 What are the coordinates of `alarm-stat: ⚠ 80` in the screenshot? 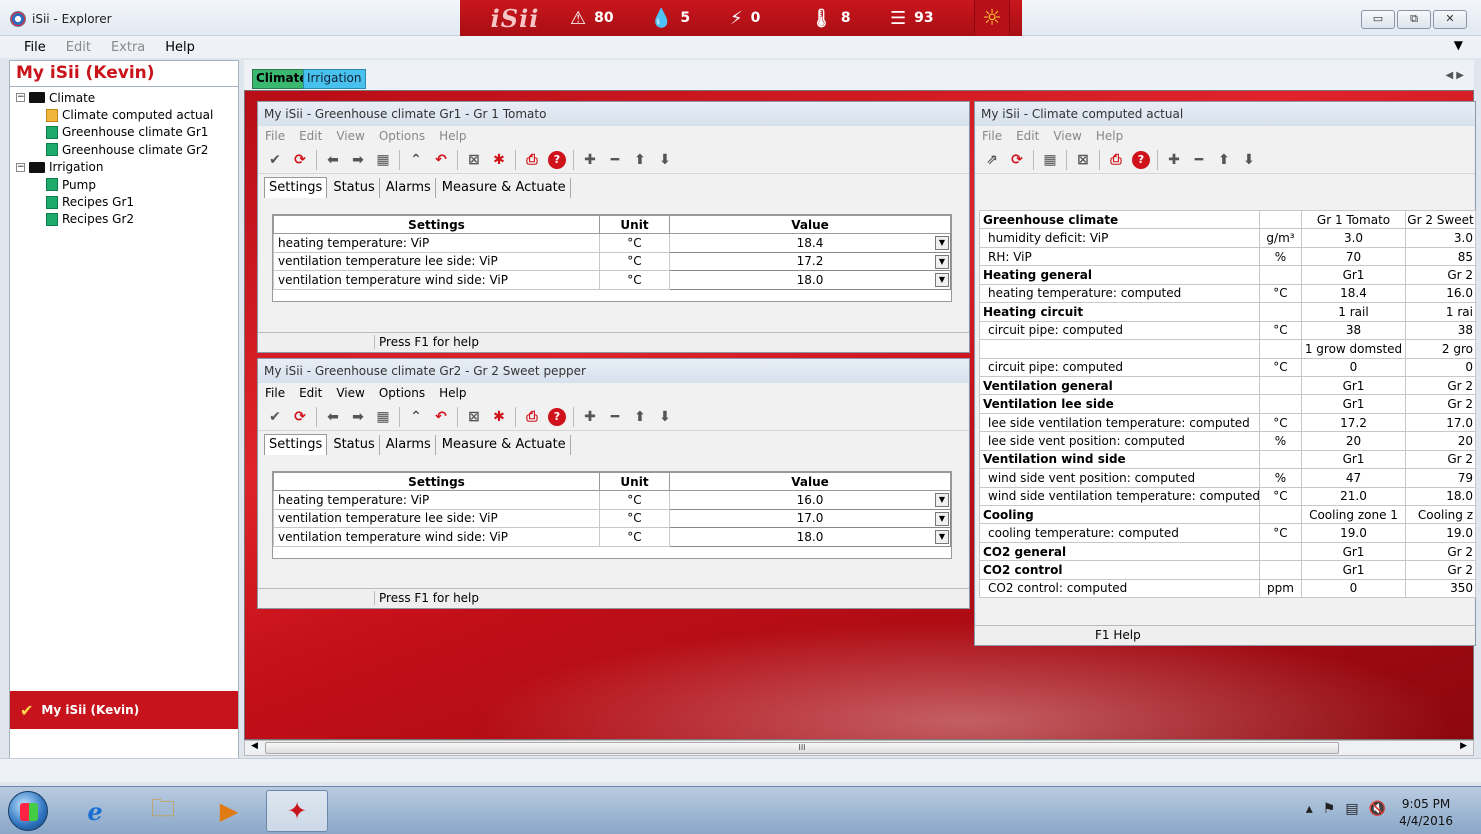 It's located at (610, 18).